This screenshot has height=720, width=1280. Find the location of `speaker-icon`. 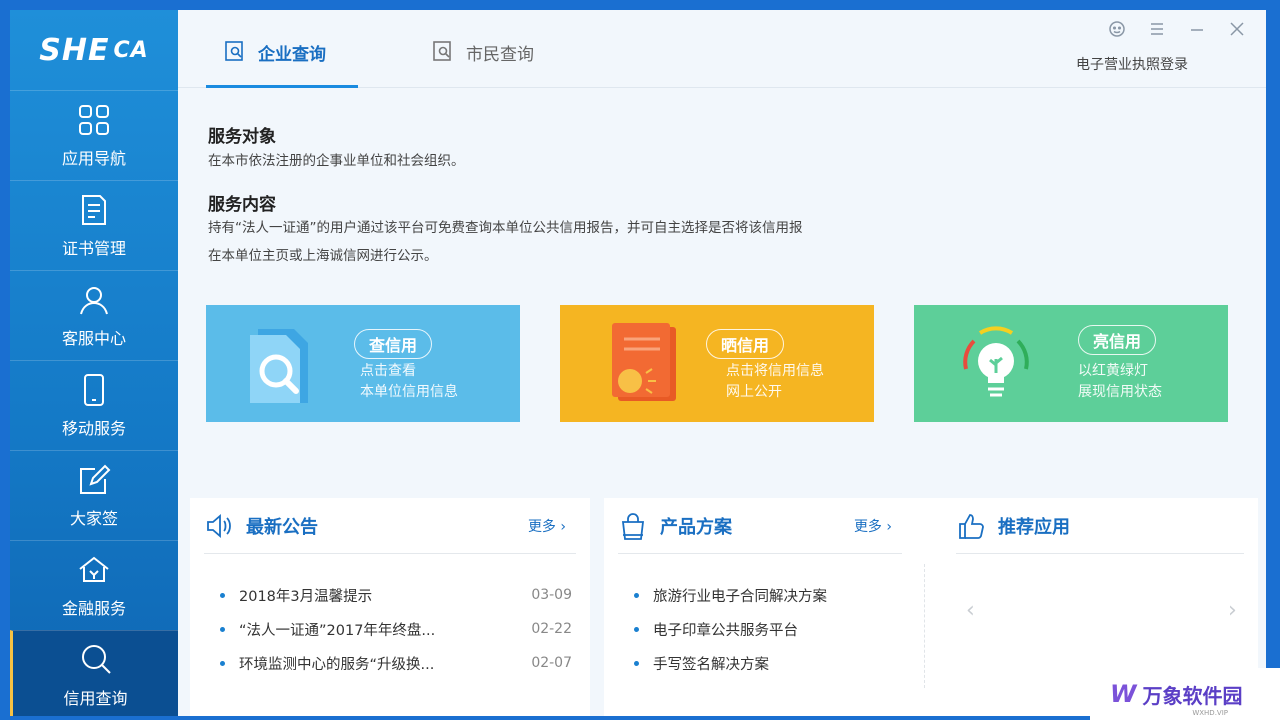

speaker-icon is located at coordinates (219, 525).